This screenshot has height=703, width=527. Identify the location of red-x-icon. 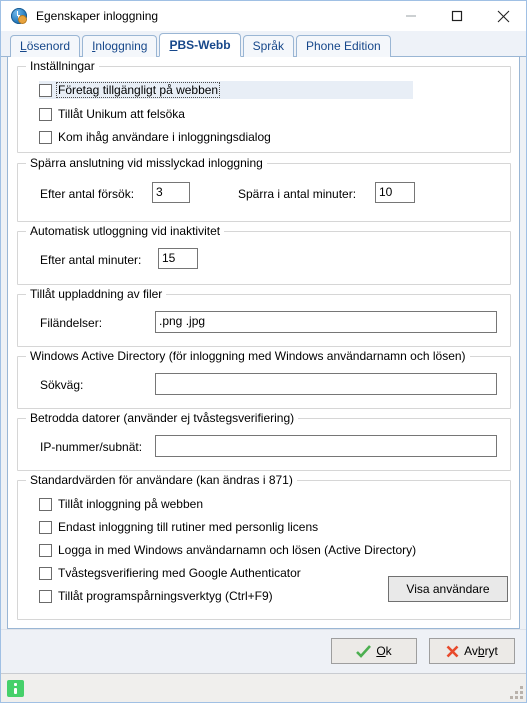
(452, 651).